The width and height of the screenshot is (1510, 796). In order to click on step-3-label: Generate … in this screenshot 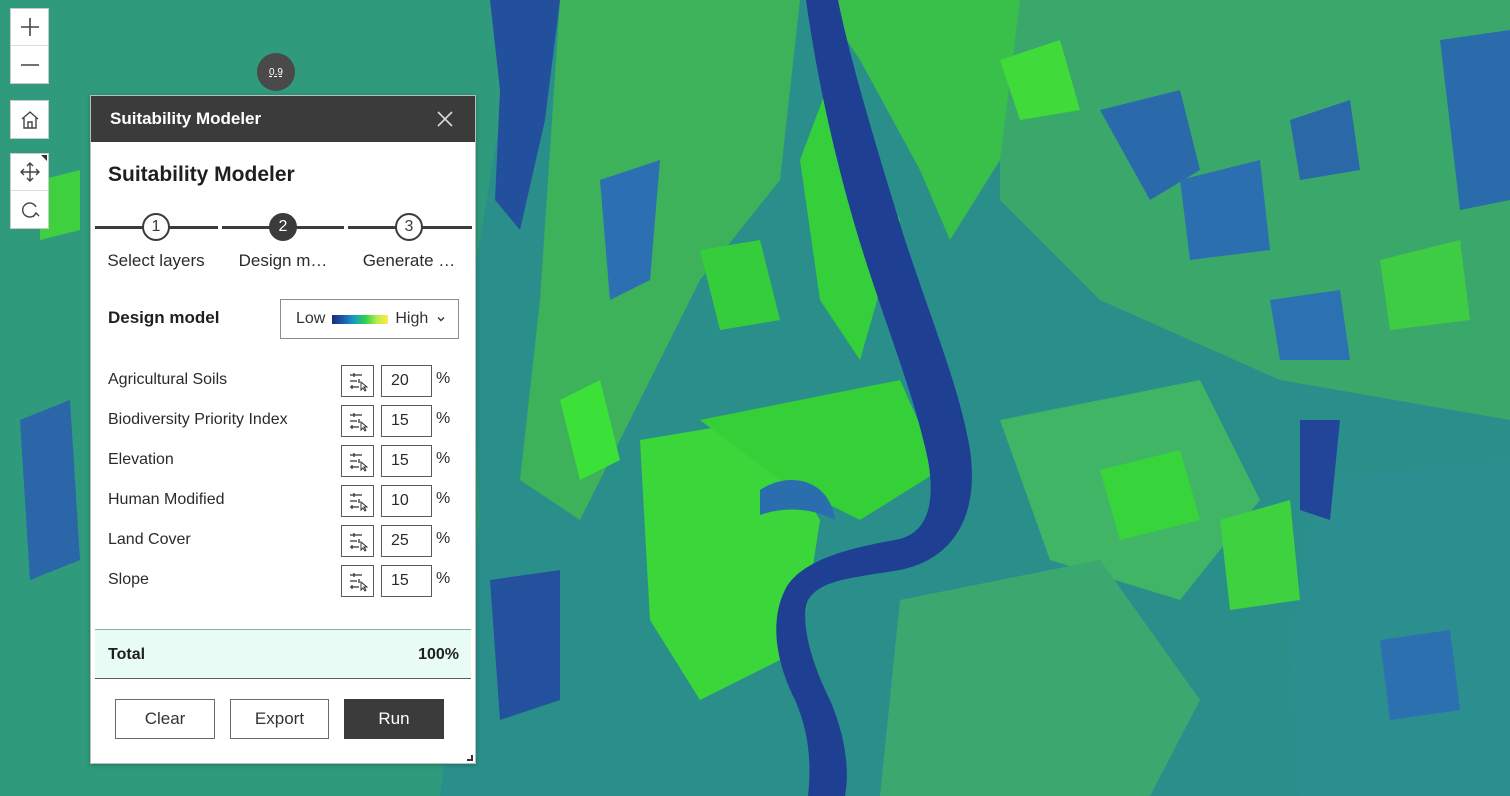, I will do `click(409, 261)`.